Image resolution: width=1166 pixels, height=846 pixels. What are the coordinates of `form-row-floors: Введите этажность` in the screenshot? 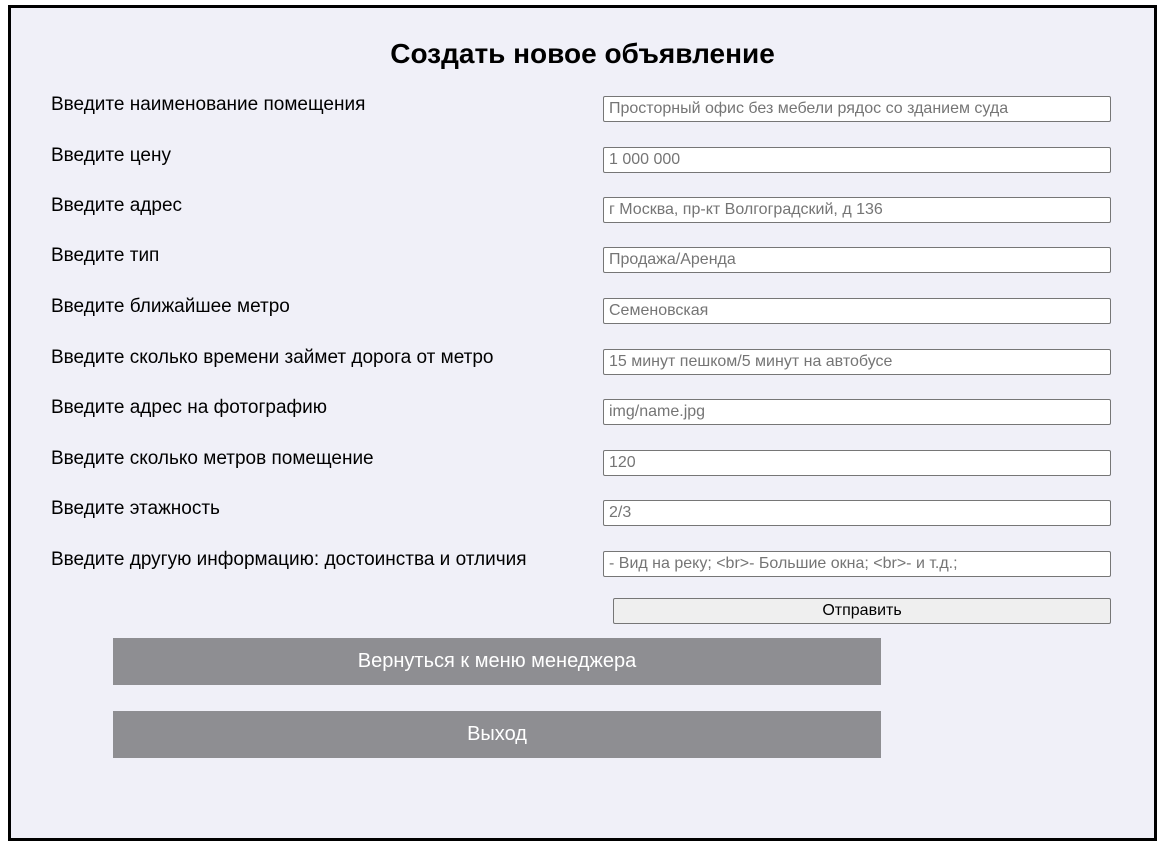 It's located at (582, 514).